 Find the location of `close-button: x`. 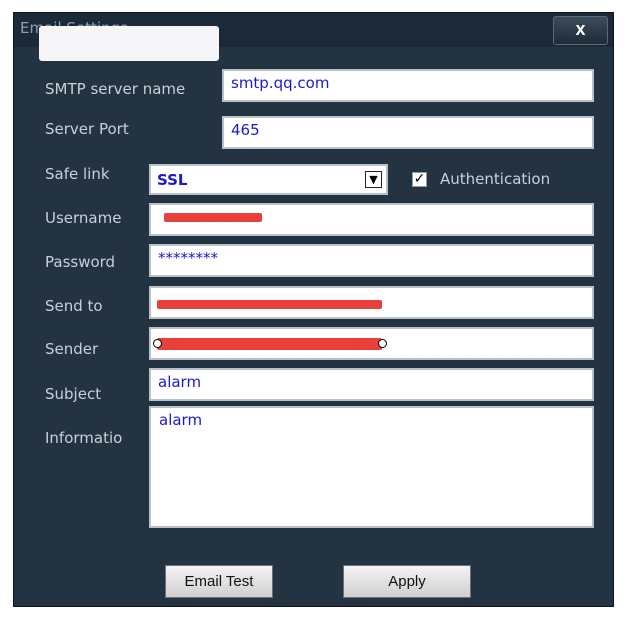

close-button: x is located at coordinates (580, 30).